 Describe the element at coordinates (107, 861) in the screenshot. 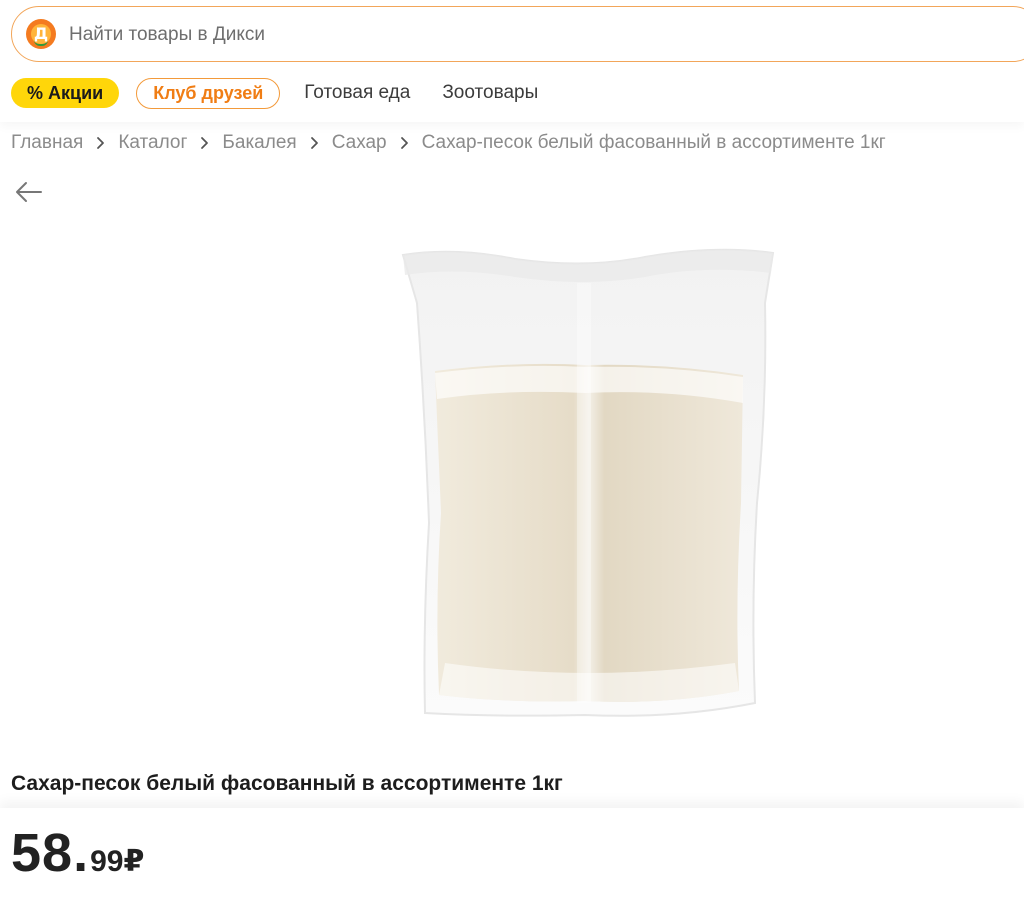

I see `price-cents: 99` at that location.